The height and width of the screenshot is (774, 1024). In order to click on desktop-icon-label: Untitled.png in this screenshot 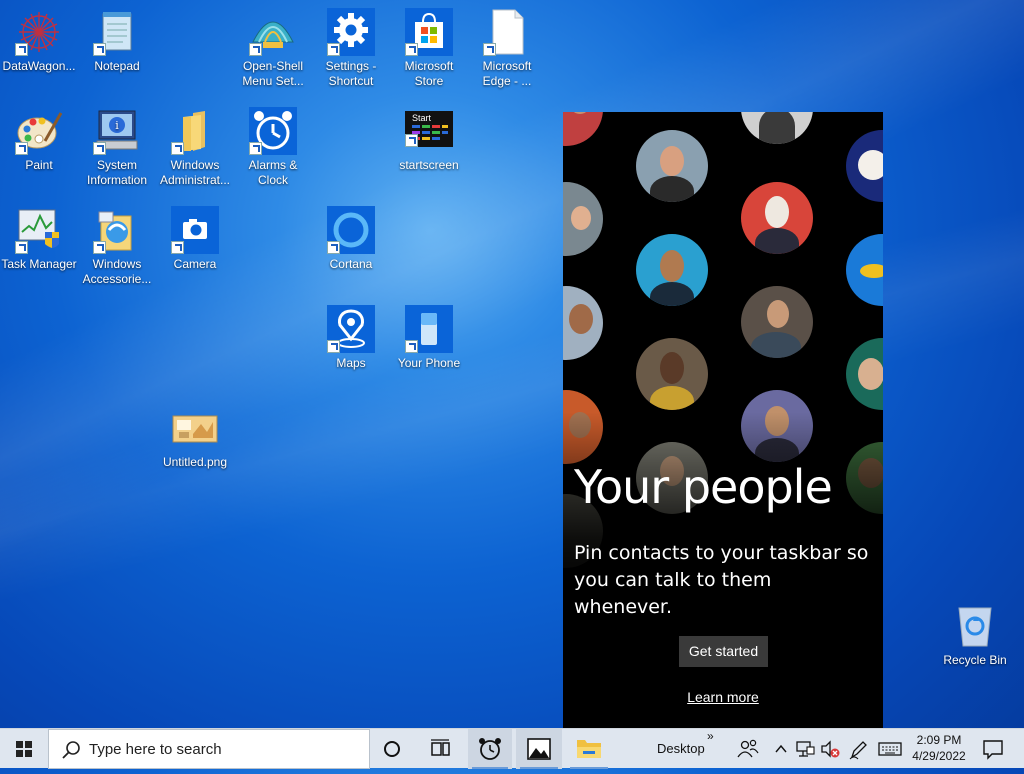, I will do `click(195, 462)`.